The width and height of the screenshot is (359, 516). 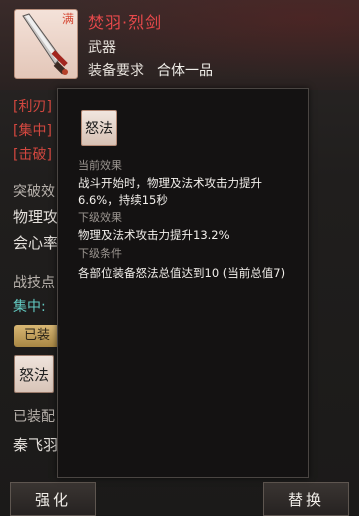 What do you see at coordinates (34, 374) in the screenshot?
I see `skill-icon: 怒法` at bounding box center [34, 374].